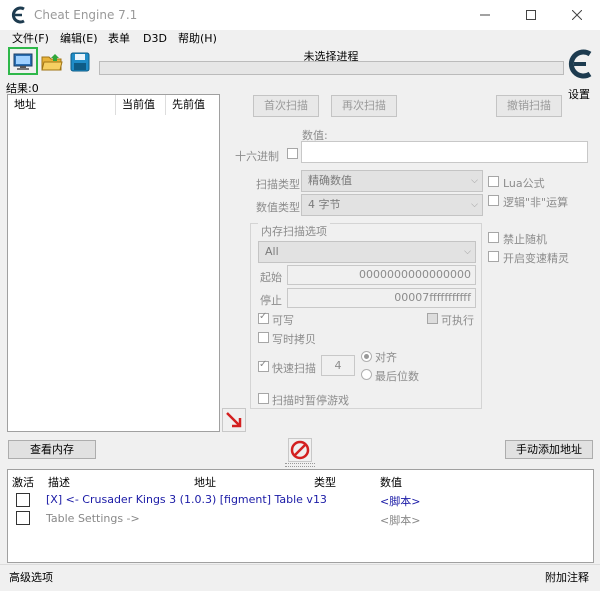  Describe the element at coordinates (271, 277) in the screenshot. I see `start-address-label: 起始` at that location.